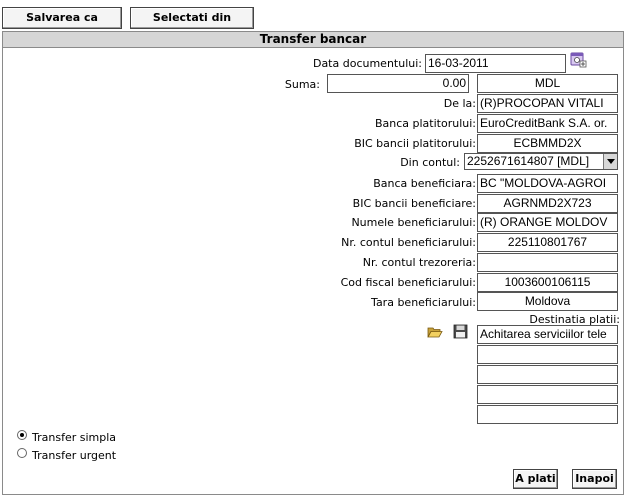 The height and width of the screenshot is (498, 626). What do you see at coordinates (459, 103) in the screenshot?
I see `from-label: De la:` at bounding box center [459, 103].